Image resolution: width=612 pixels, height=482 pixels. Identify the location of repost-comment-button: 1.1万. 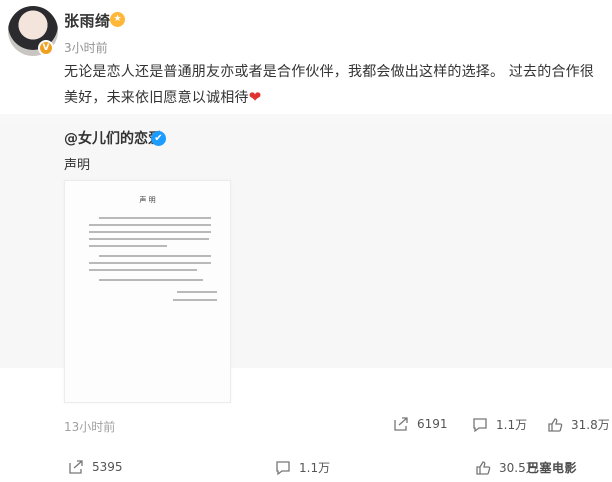
(499, 424).